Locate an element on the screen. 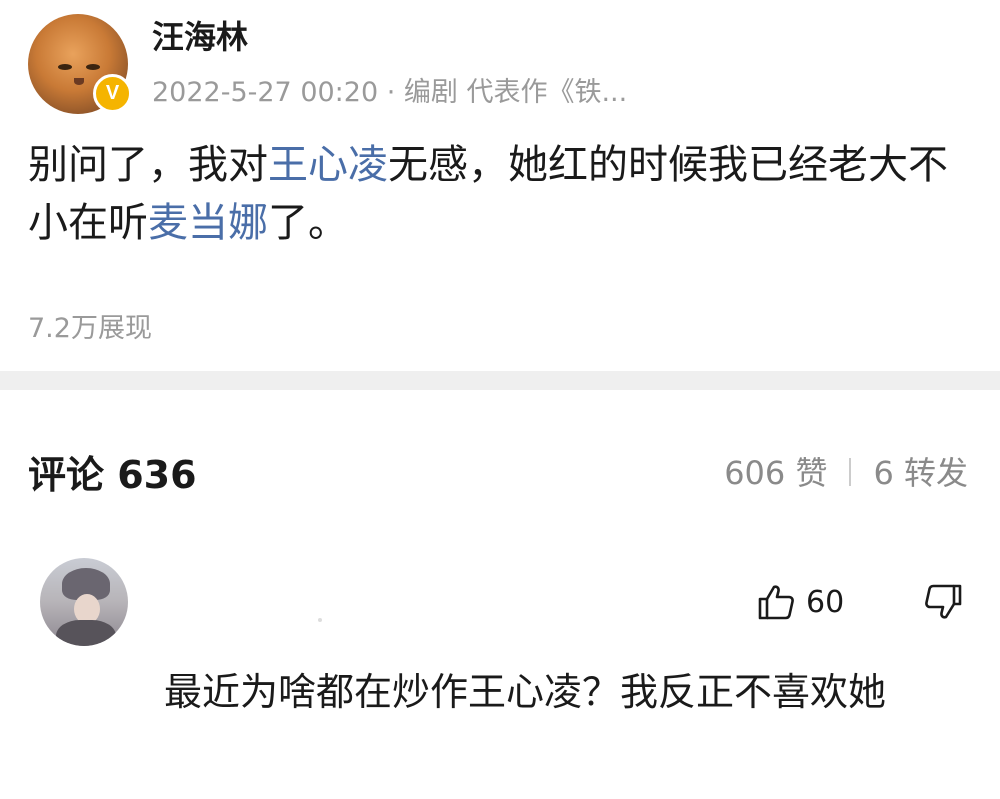 The width and height of the screenshot is (1000, 799). avatar-cat-nose is located at coordinates (79, 81).